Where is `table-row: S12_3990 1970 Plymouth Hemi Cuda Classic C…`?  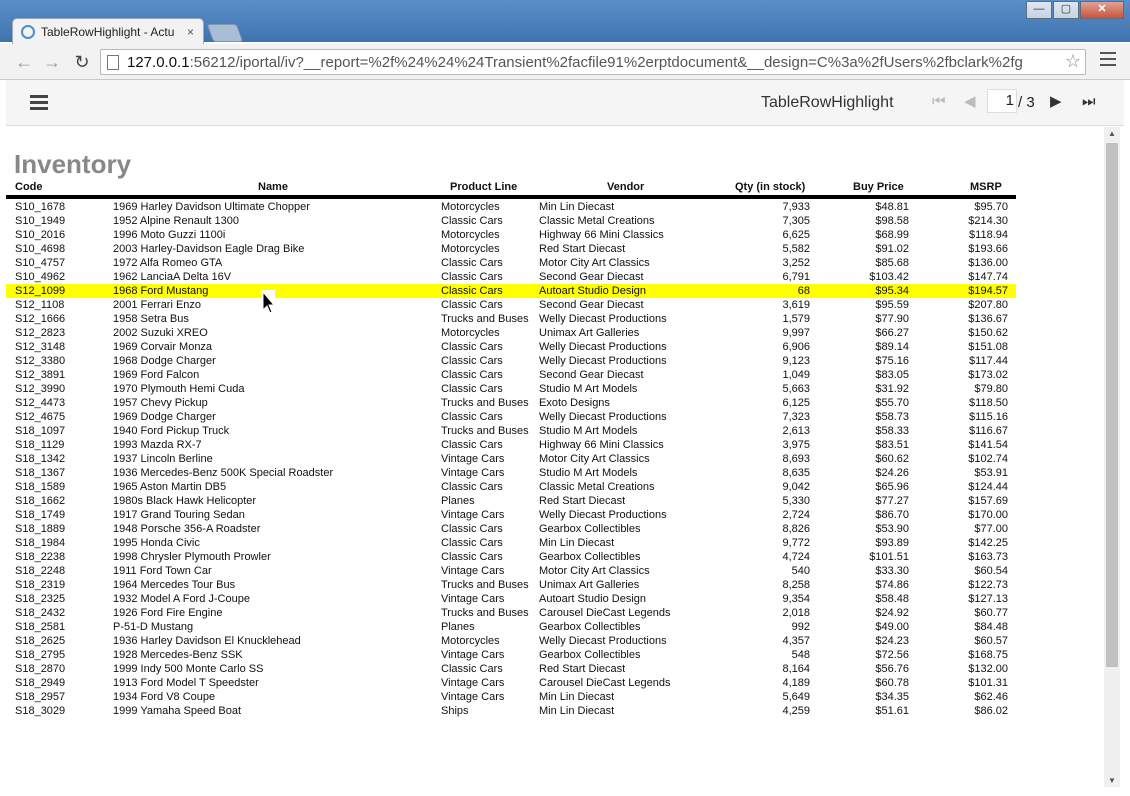 table-row: S12_3990 1970 Plymouth Hemi Cuda Classic C… is located at coordinates (511, 389).